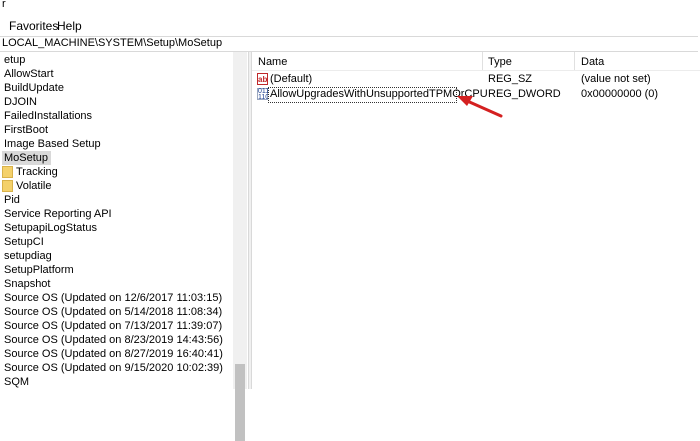 Image resolution: width=700 pixels, height=441 pixels. I want to click on ab-string-icon: ab, so click(262, 79).